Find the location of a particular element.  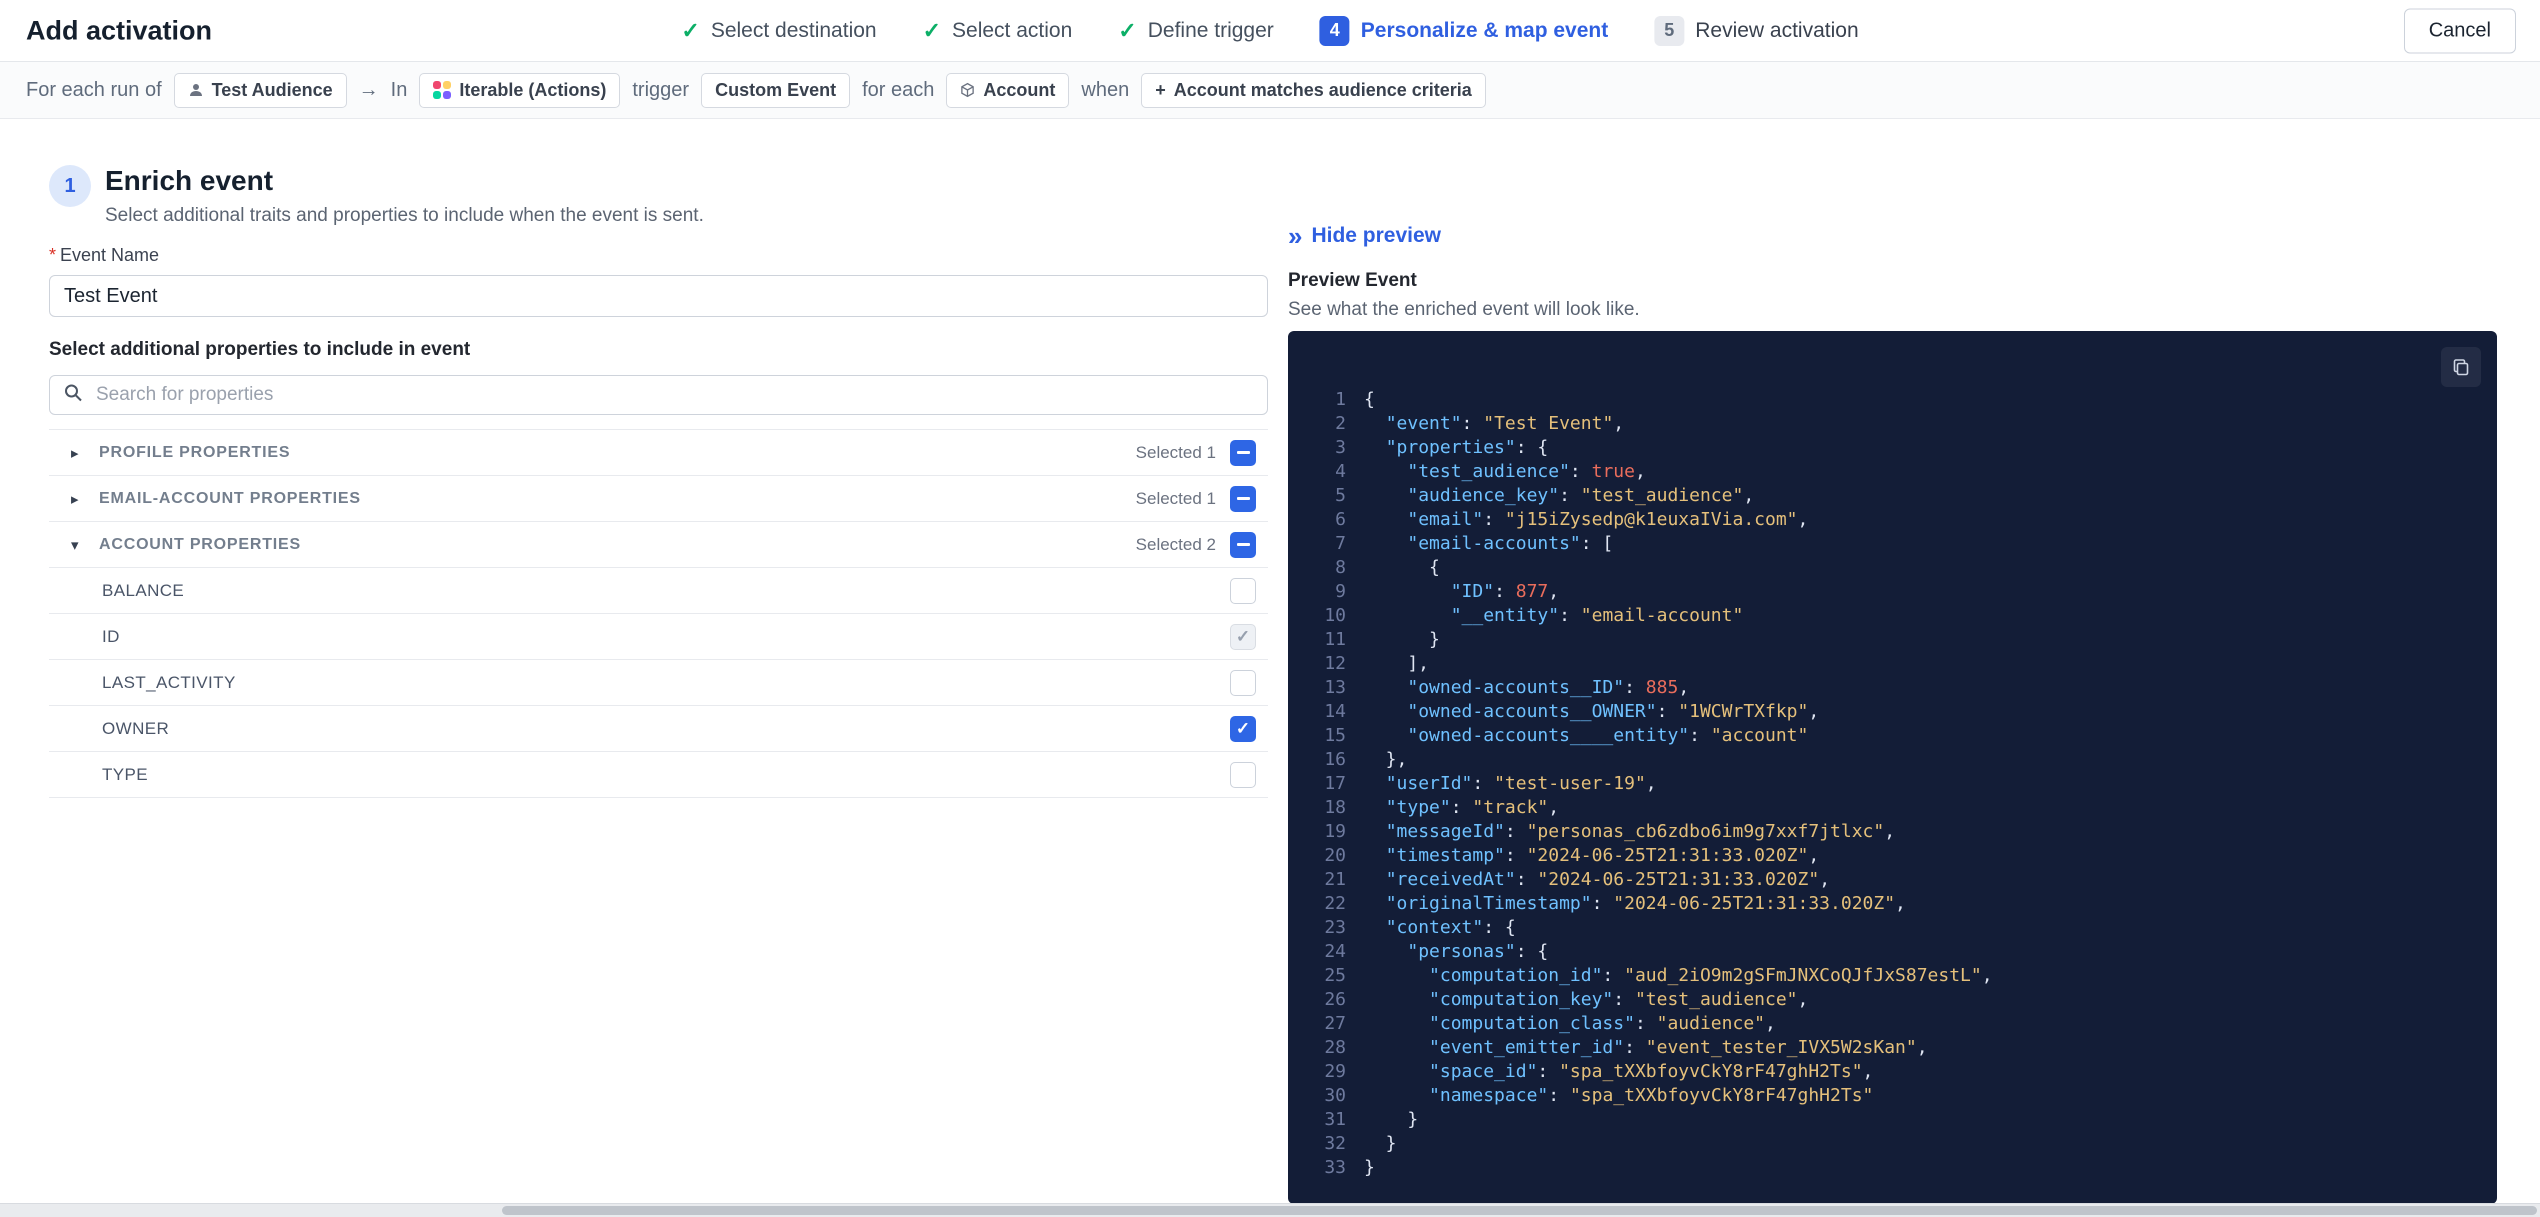

section-title: Enrich event is located at coordinates (189, 180).